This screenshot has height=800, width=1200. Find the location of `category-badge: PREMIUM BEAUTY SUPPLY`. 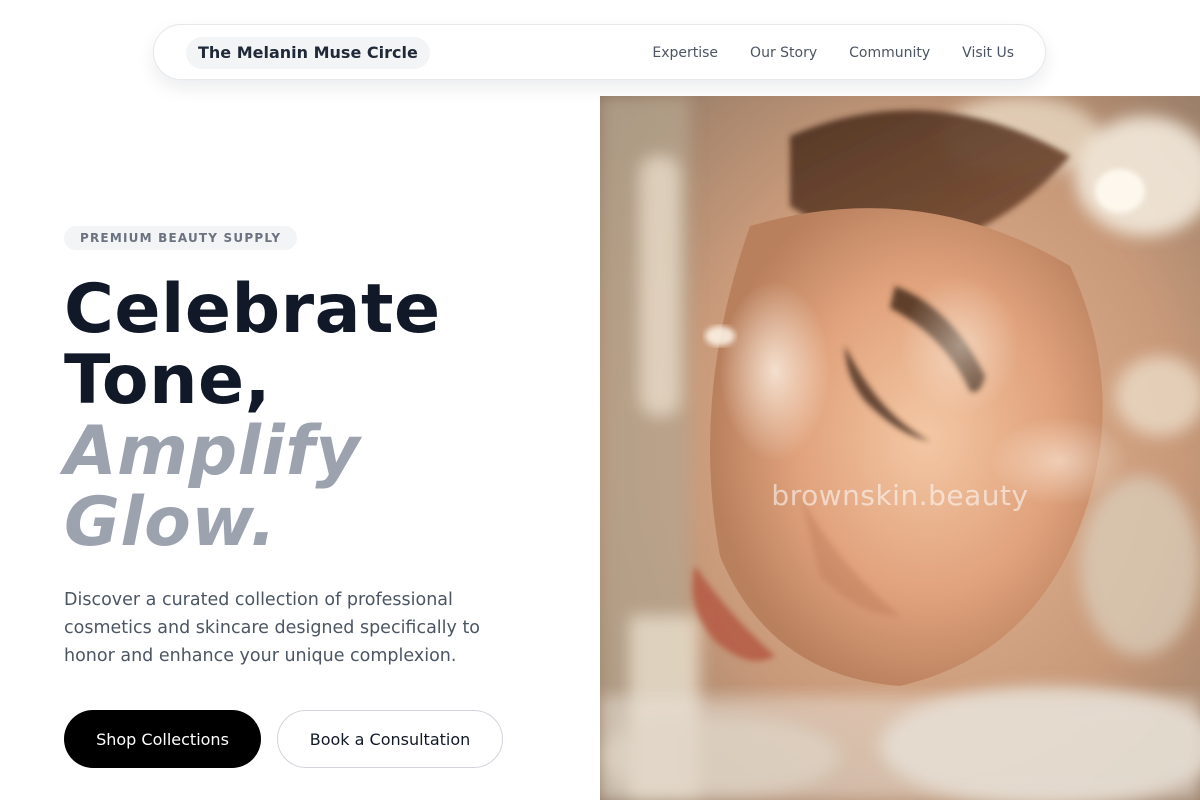

category-badge: PREMIUM BEAUTY SUPPLY is located at coordinates (181, 238).